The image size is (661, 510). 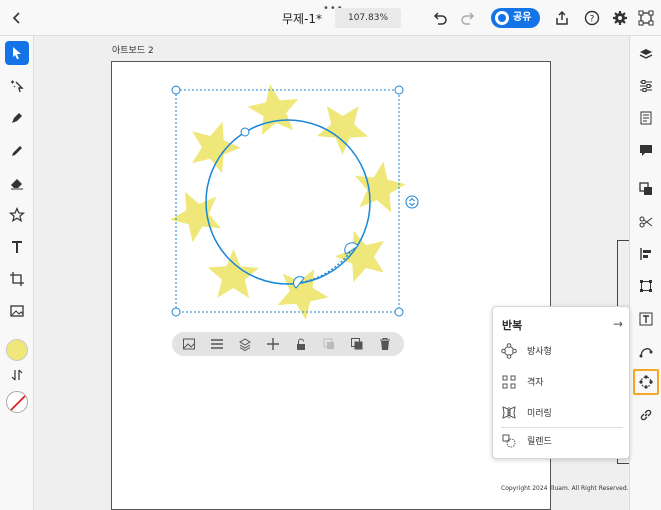 I want to click on left-toolbar, so click(x=17, y=273).